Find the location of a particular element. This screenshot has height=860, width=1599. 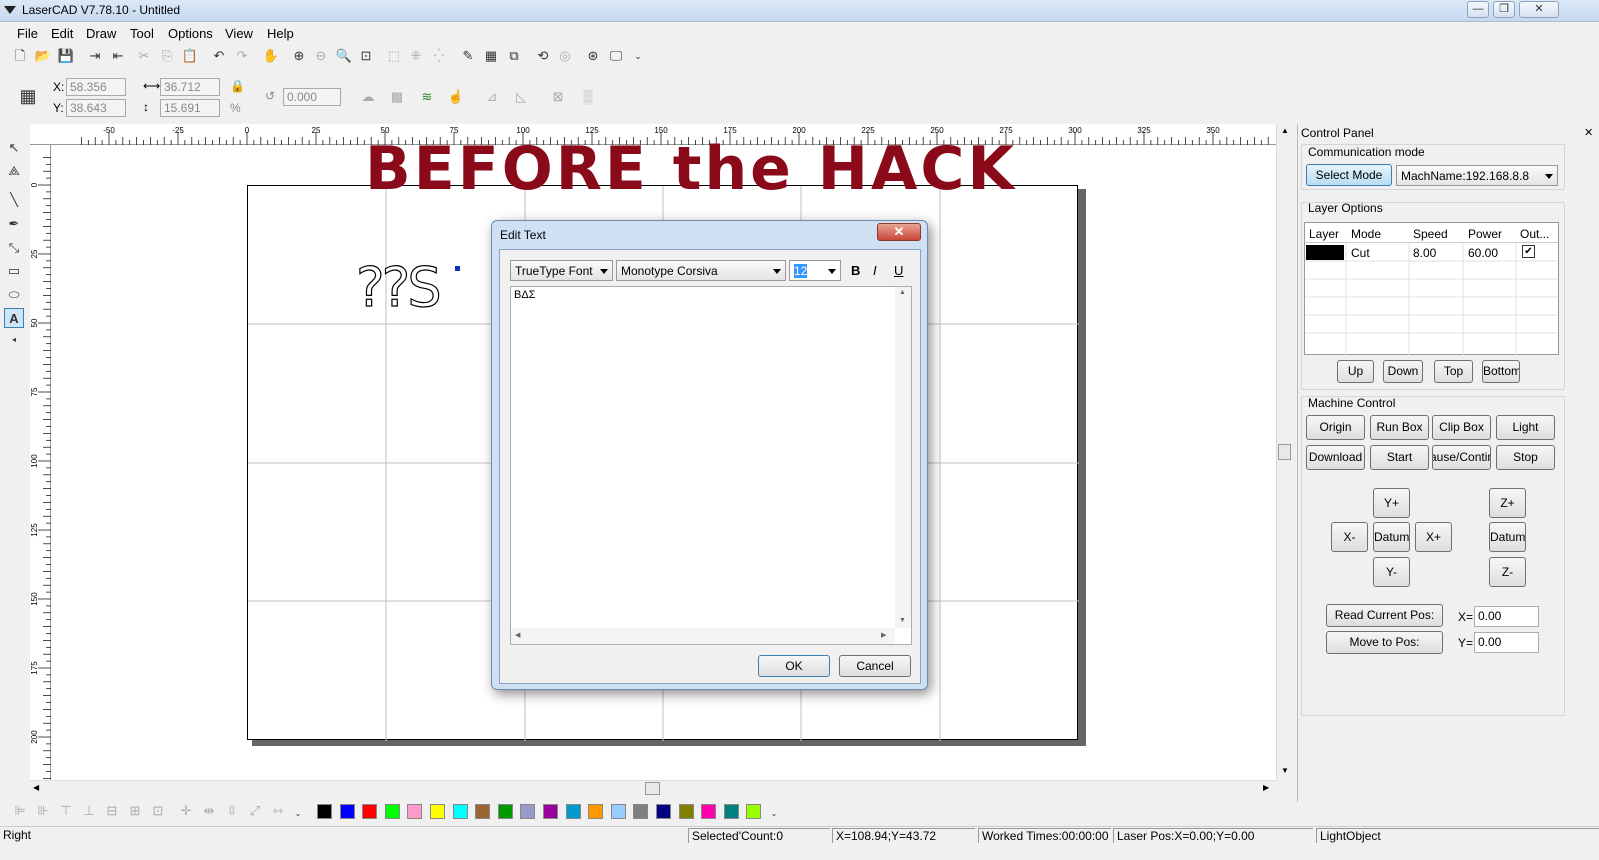

bold-button: B is located at coordinates (855, 270).